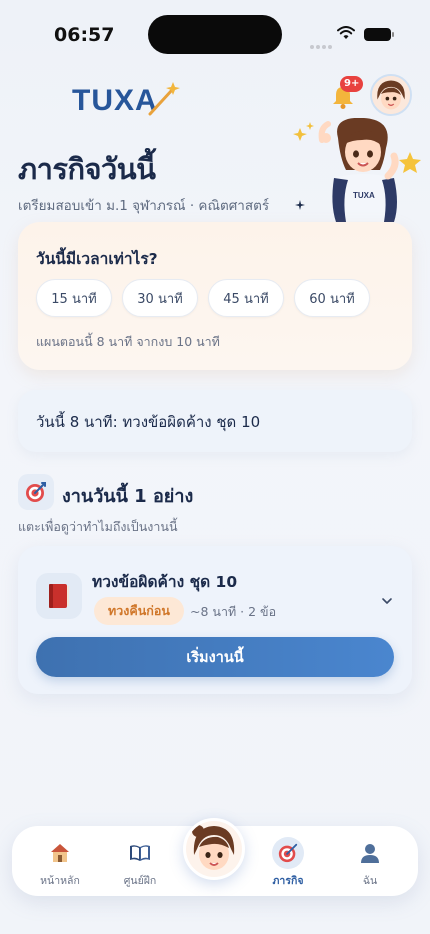 The height and width of the screenshot is (934, 430). I want to click on status-bar: 06:57, so click(215, 33).